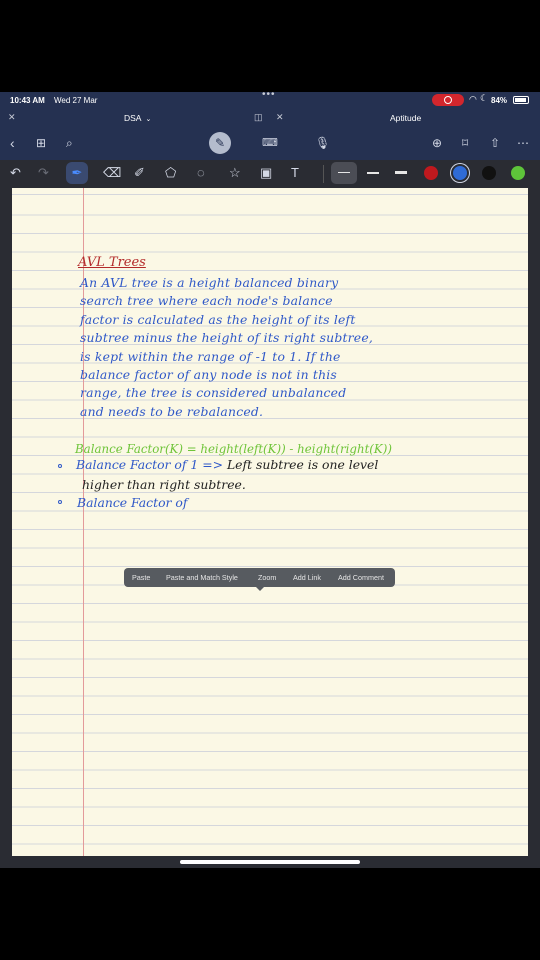 The width and height of the screenshot is (540, 960). I want to click on menu-item-paste: Paste, so click(141, 577).